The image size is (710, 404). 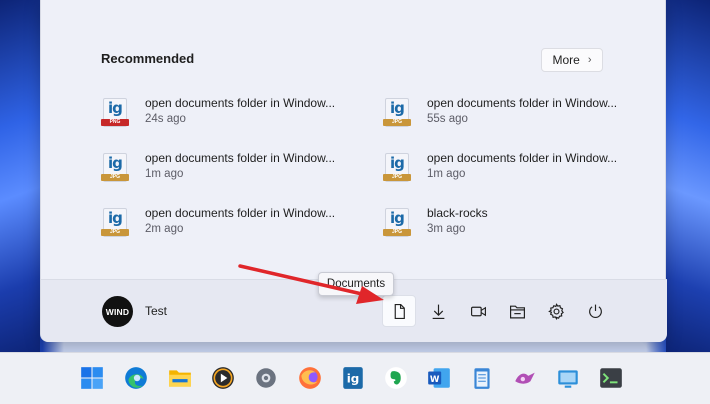 I want to click on irfanview-file-icon: ig PNG, so click(x=115, y=113).